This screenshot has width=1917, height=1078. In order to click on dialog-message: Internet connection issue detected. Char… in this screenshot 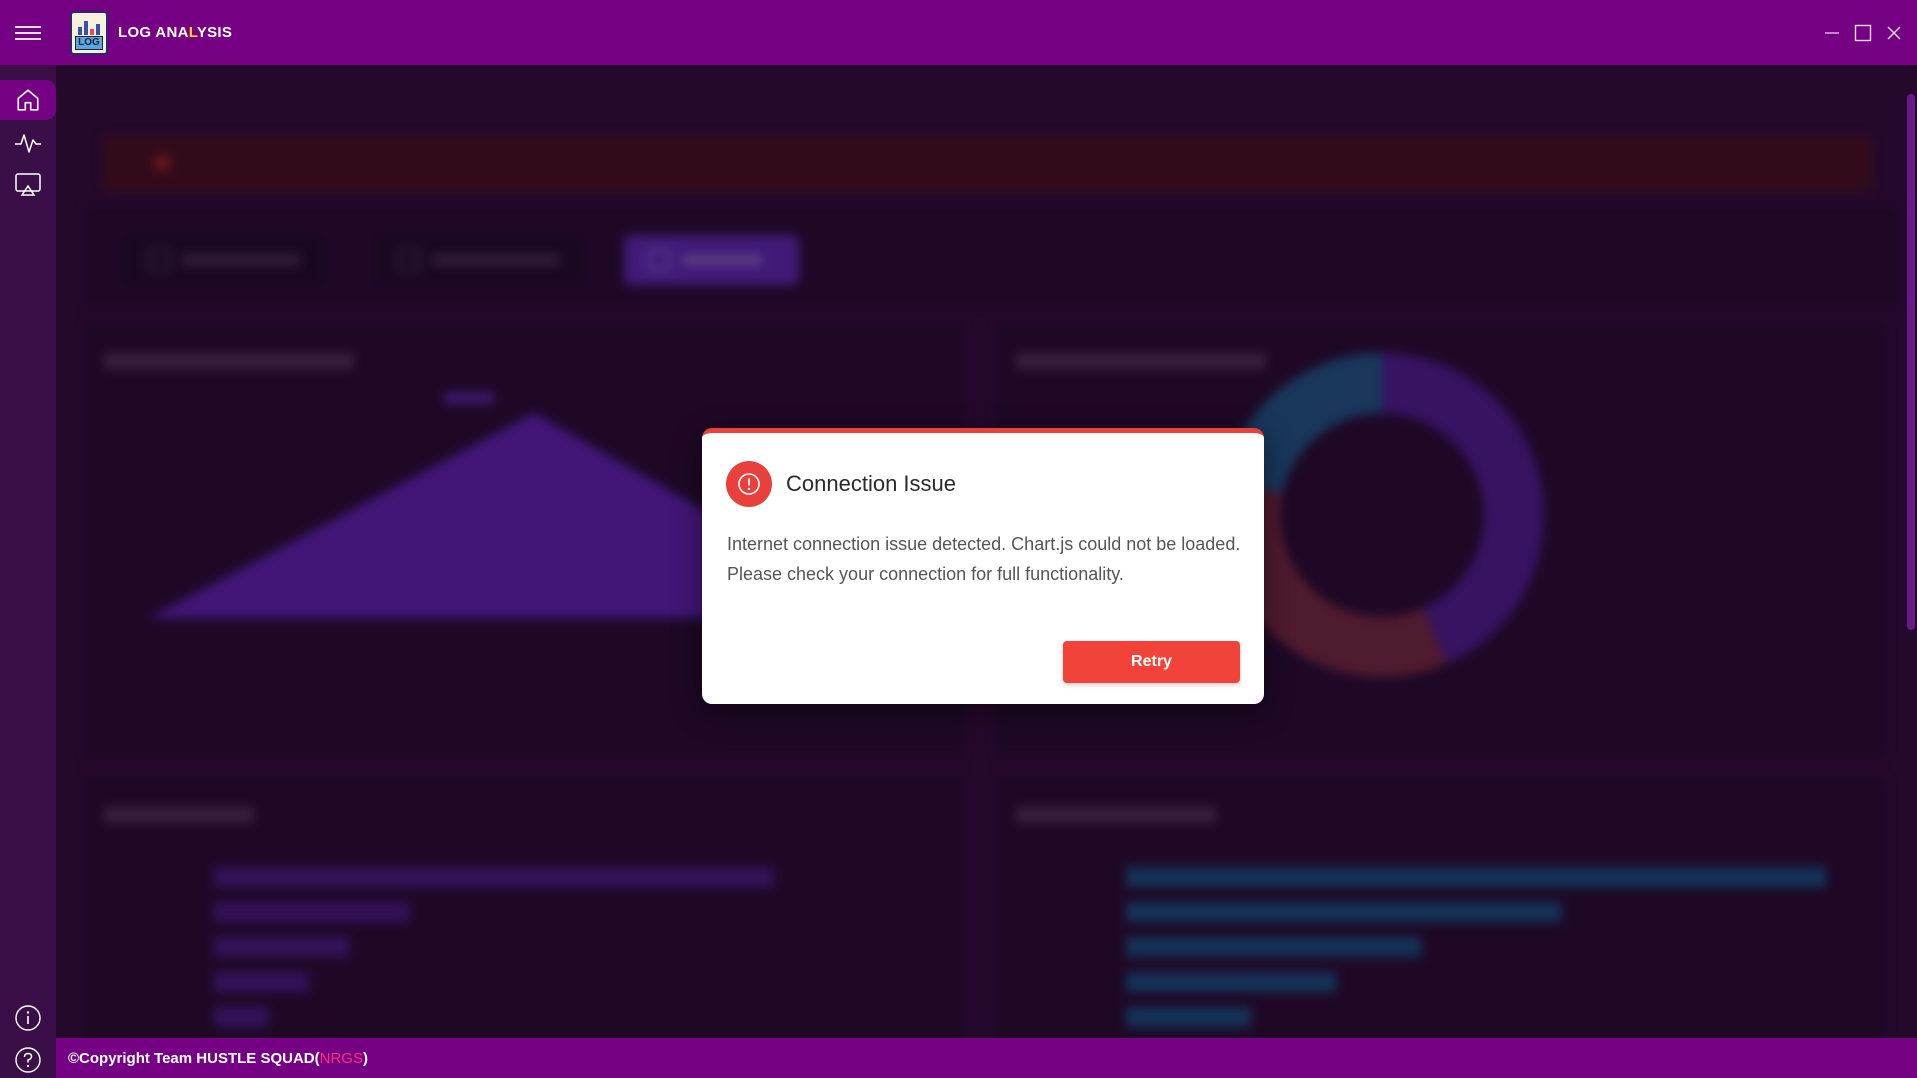, I will do `click(984, 559)`.